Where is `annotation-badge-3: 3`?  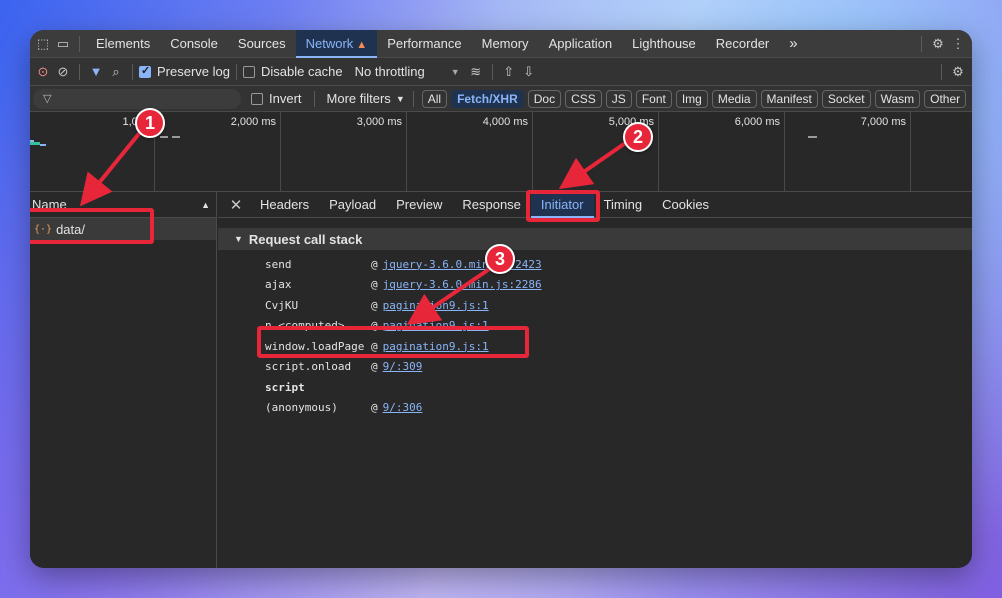 annotation-badge-3: 3 is located at coordinates (500, 259).